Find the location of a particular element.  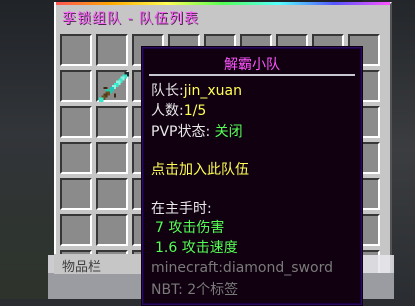

join-prompt: 点击加入此队伍 is located at coordinates (200, 170).